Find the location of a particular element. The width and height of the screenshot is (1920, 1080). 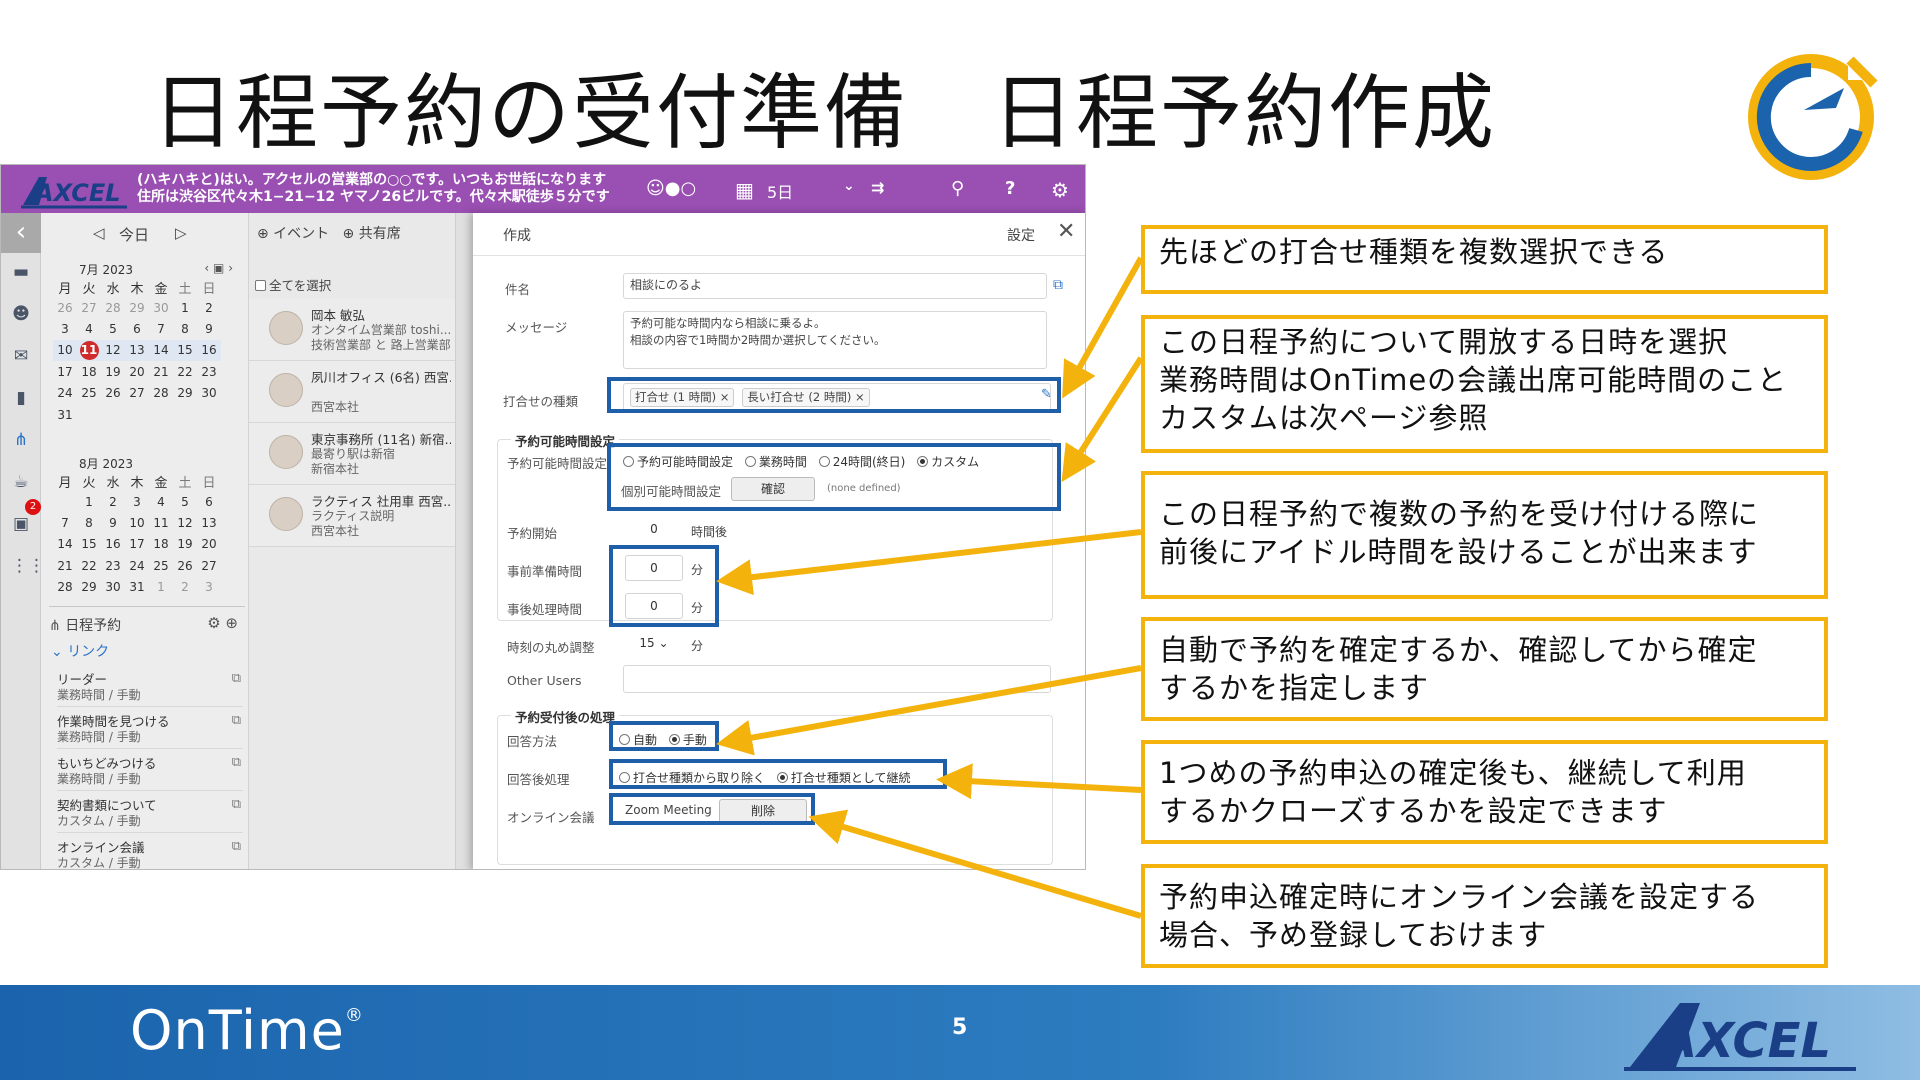

shared-button: ⊕ 共有席 is located at coordinates (372, 234).